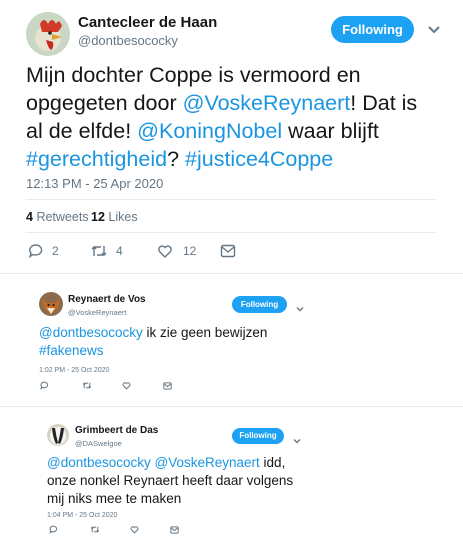  I want to click on likes-stat: 12 Likes, so click(114, 217).